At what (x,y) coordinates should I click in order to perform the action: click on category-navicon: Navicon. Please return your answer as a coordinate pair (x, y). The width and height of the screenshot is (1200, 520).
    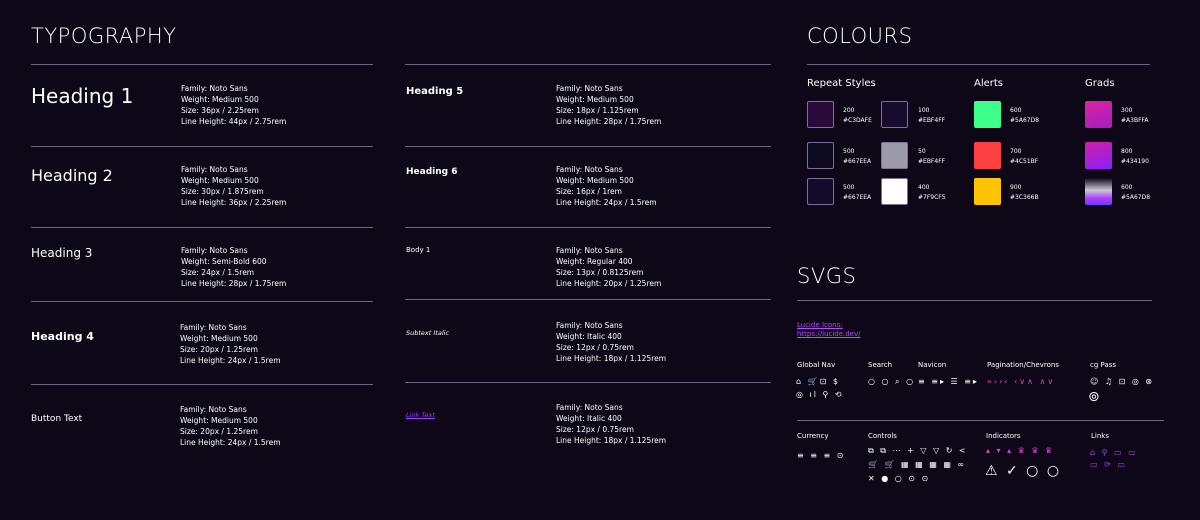
    Looking at the image, I should click on (932, 365).